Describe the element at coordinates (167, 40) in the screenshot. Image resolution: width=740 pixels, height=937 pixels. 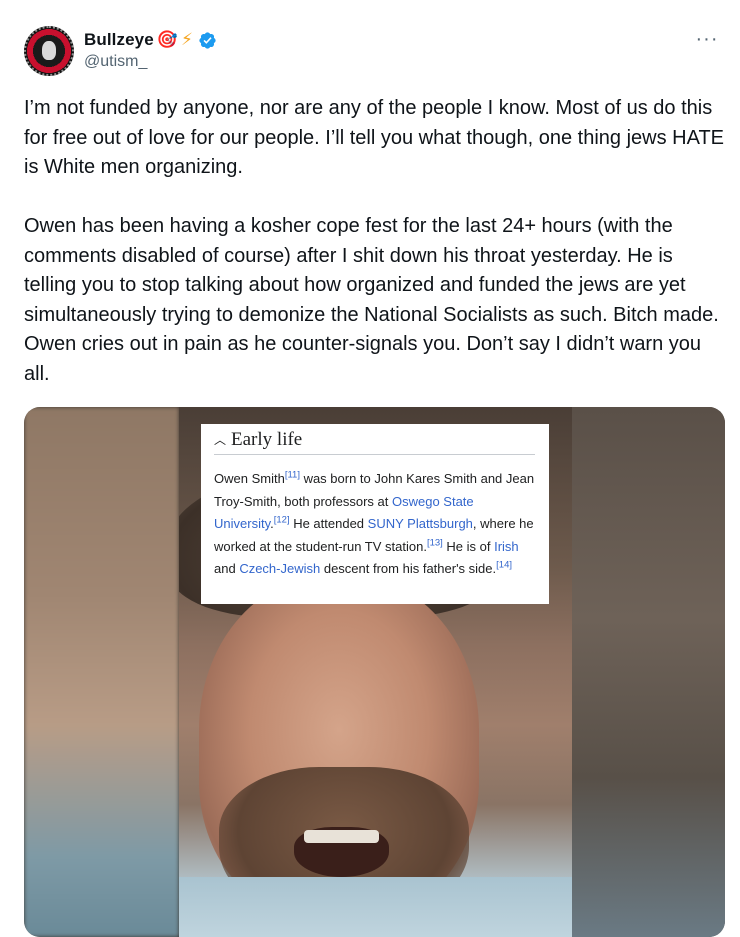
I see `target-emoji: 🎯` at that location.